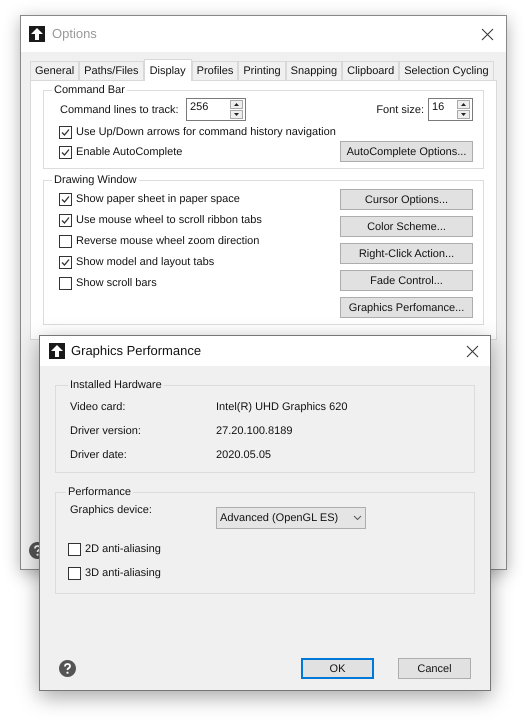 The image size is (528, 726). What do you see at coordinates (254, 431) in the screenshot?
I see `info-value: 27.20.100.8189` at bounding box center [254, 431].